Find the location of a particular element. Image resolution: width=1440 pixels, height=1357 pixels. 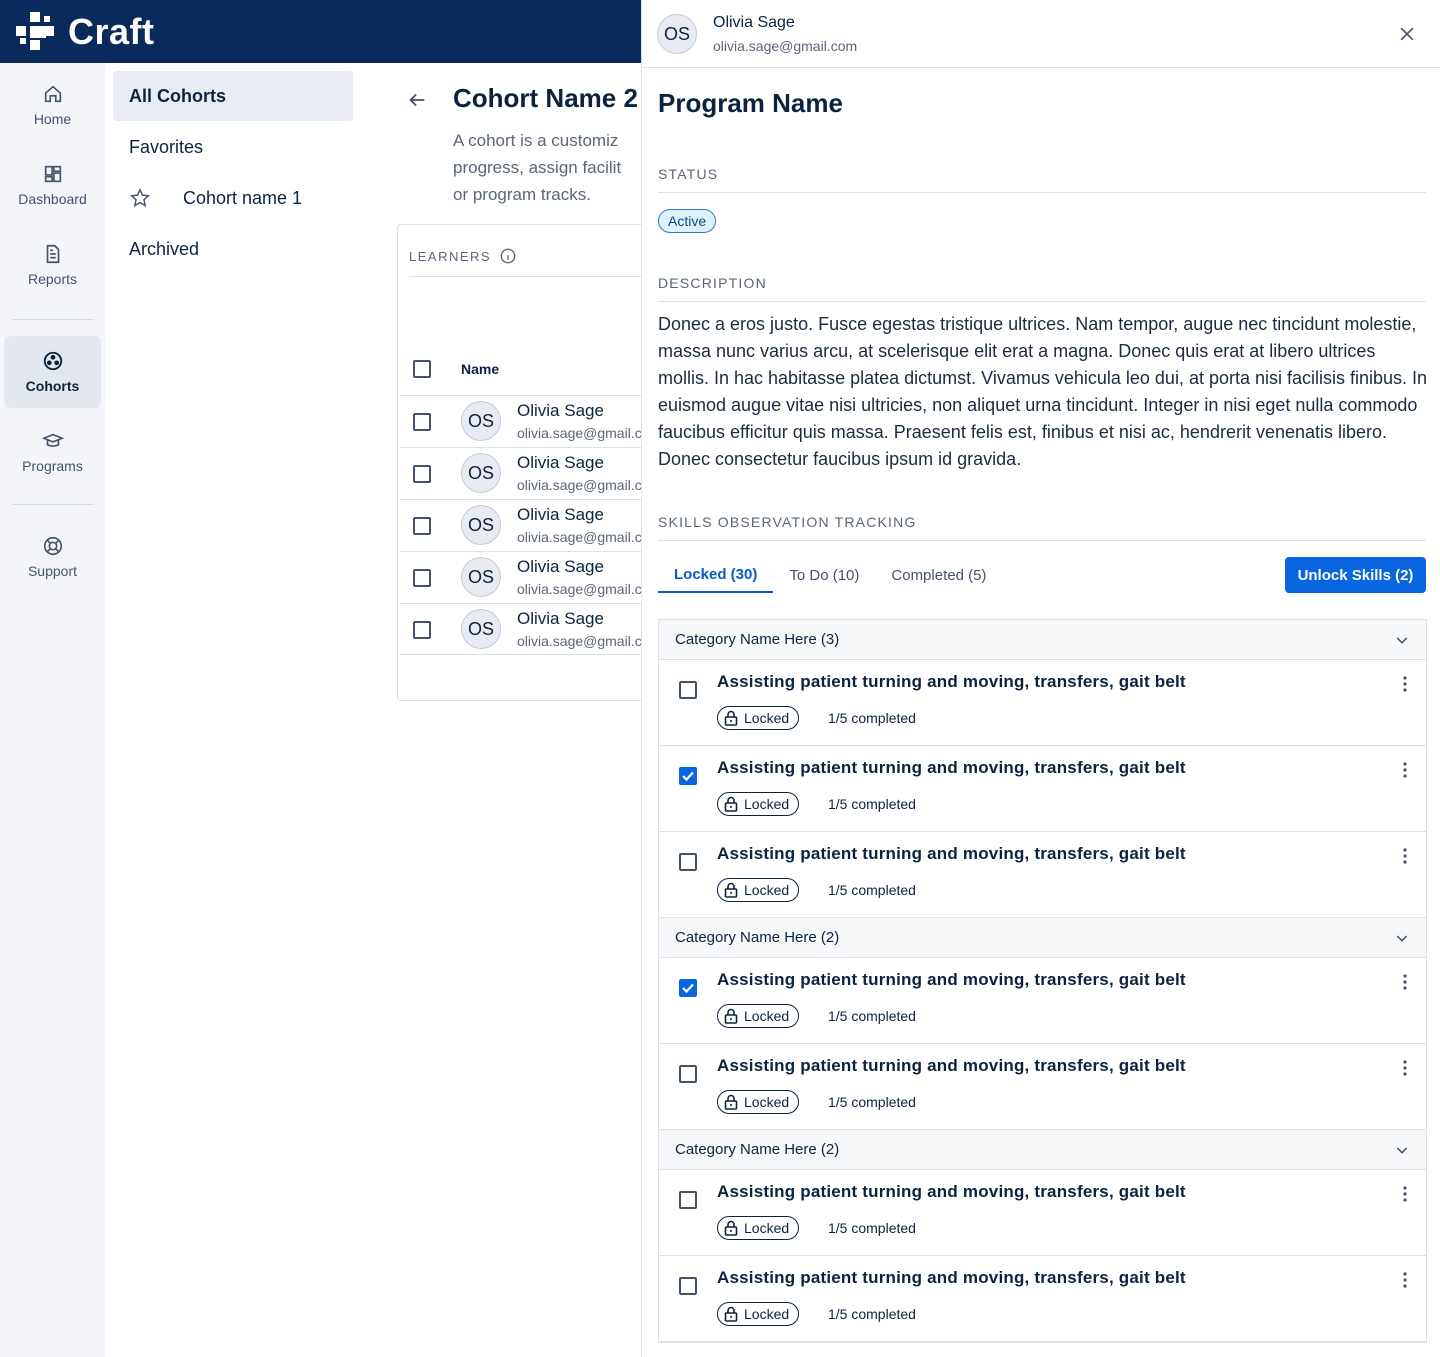

cohorts-icon is located at coordinates (52, 361).